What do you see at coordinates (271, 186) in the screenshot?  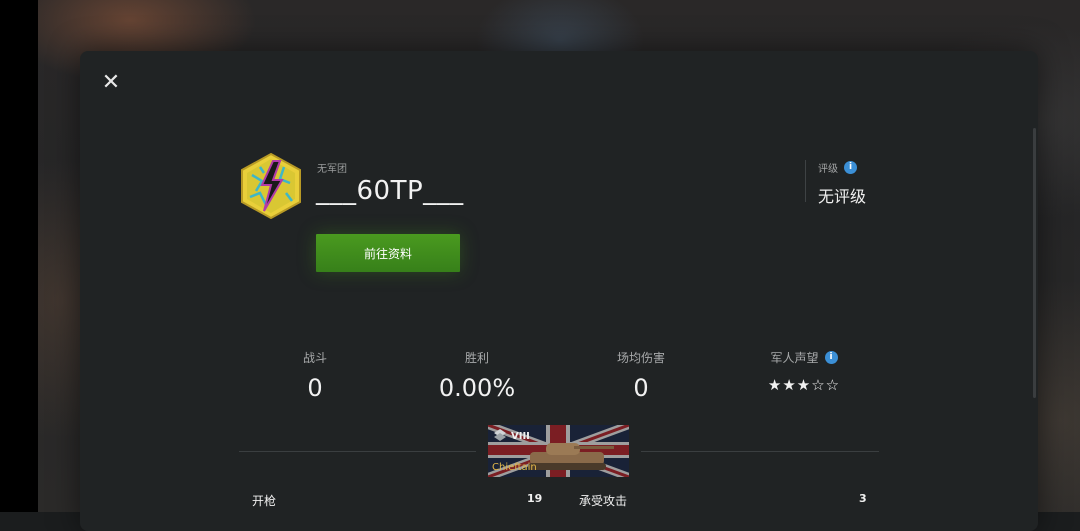 I see `lightning-emblem-icon` at bounding box center [271, 186].